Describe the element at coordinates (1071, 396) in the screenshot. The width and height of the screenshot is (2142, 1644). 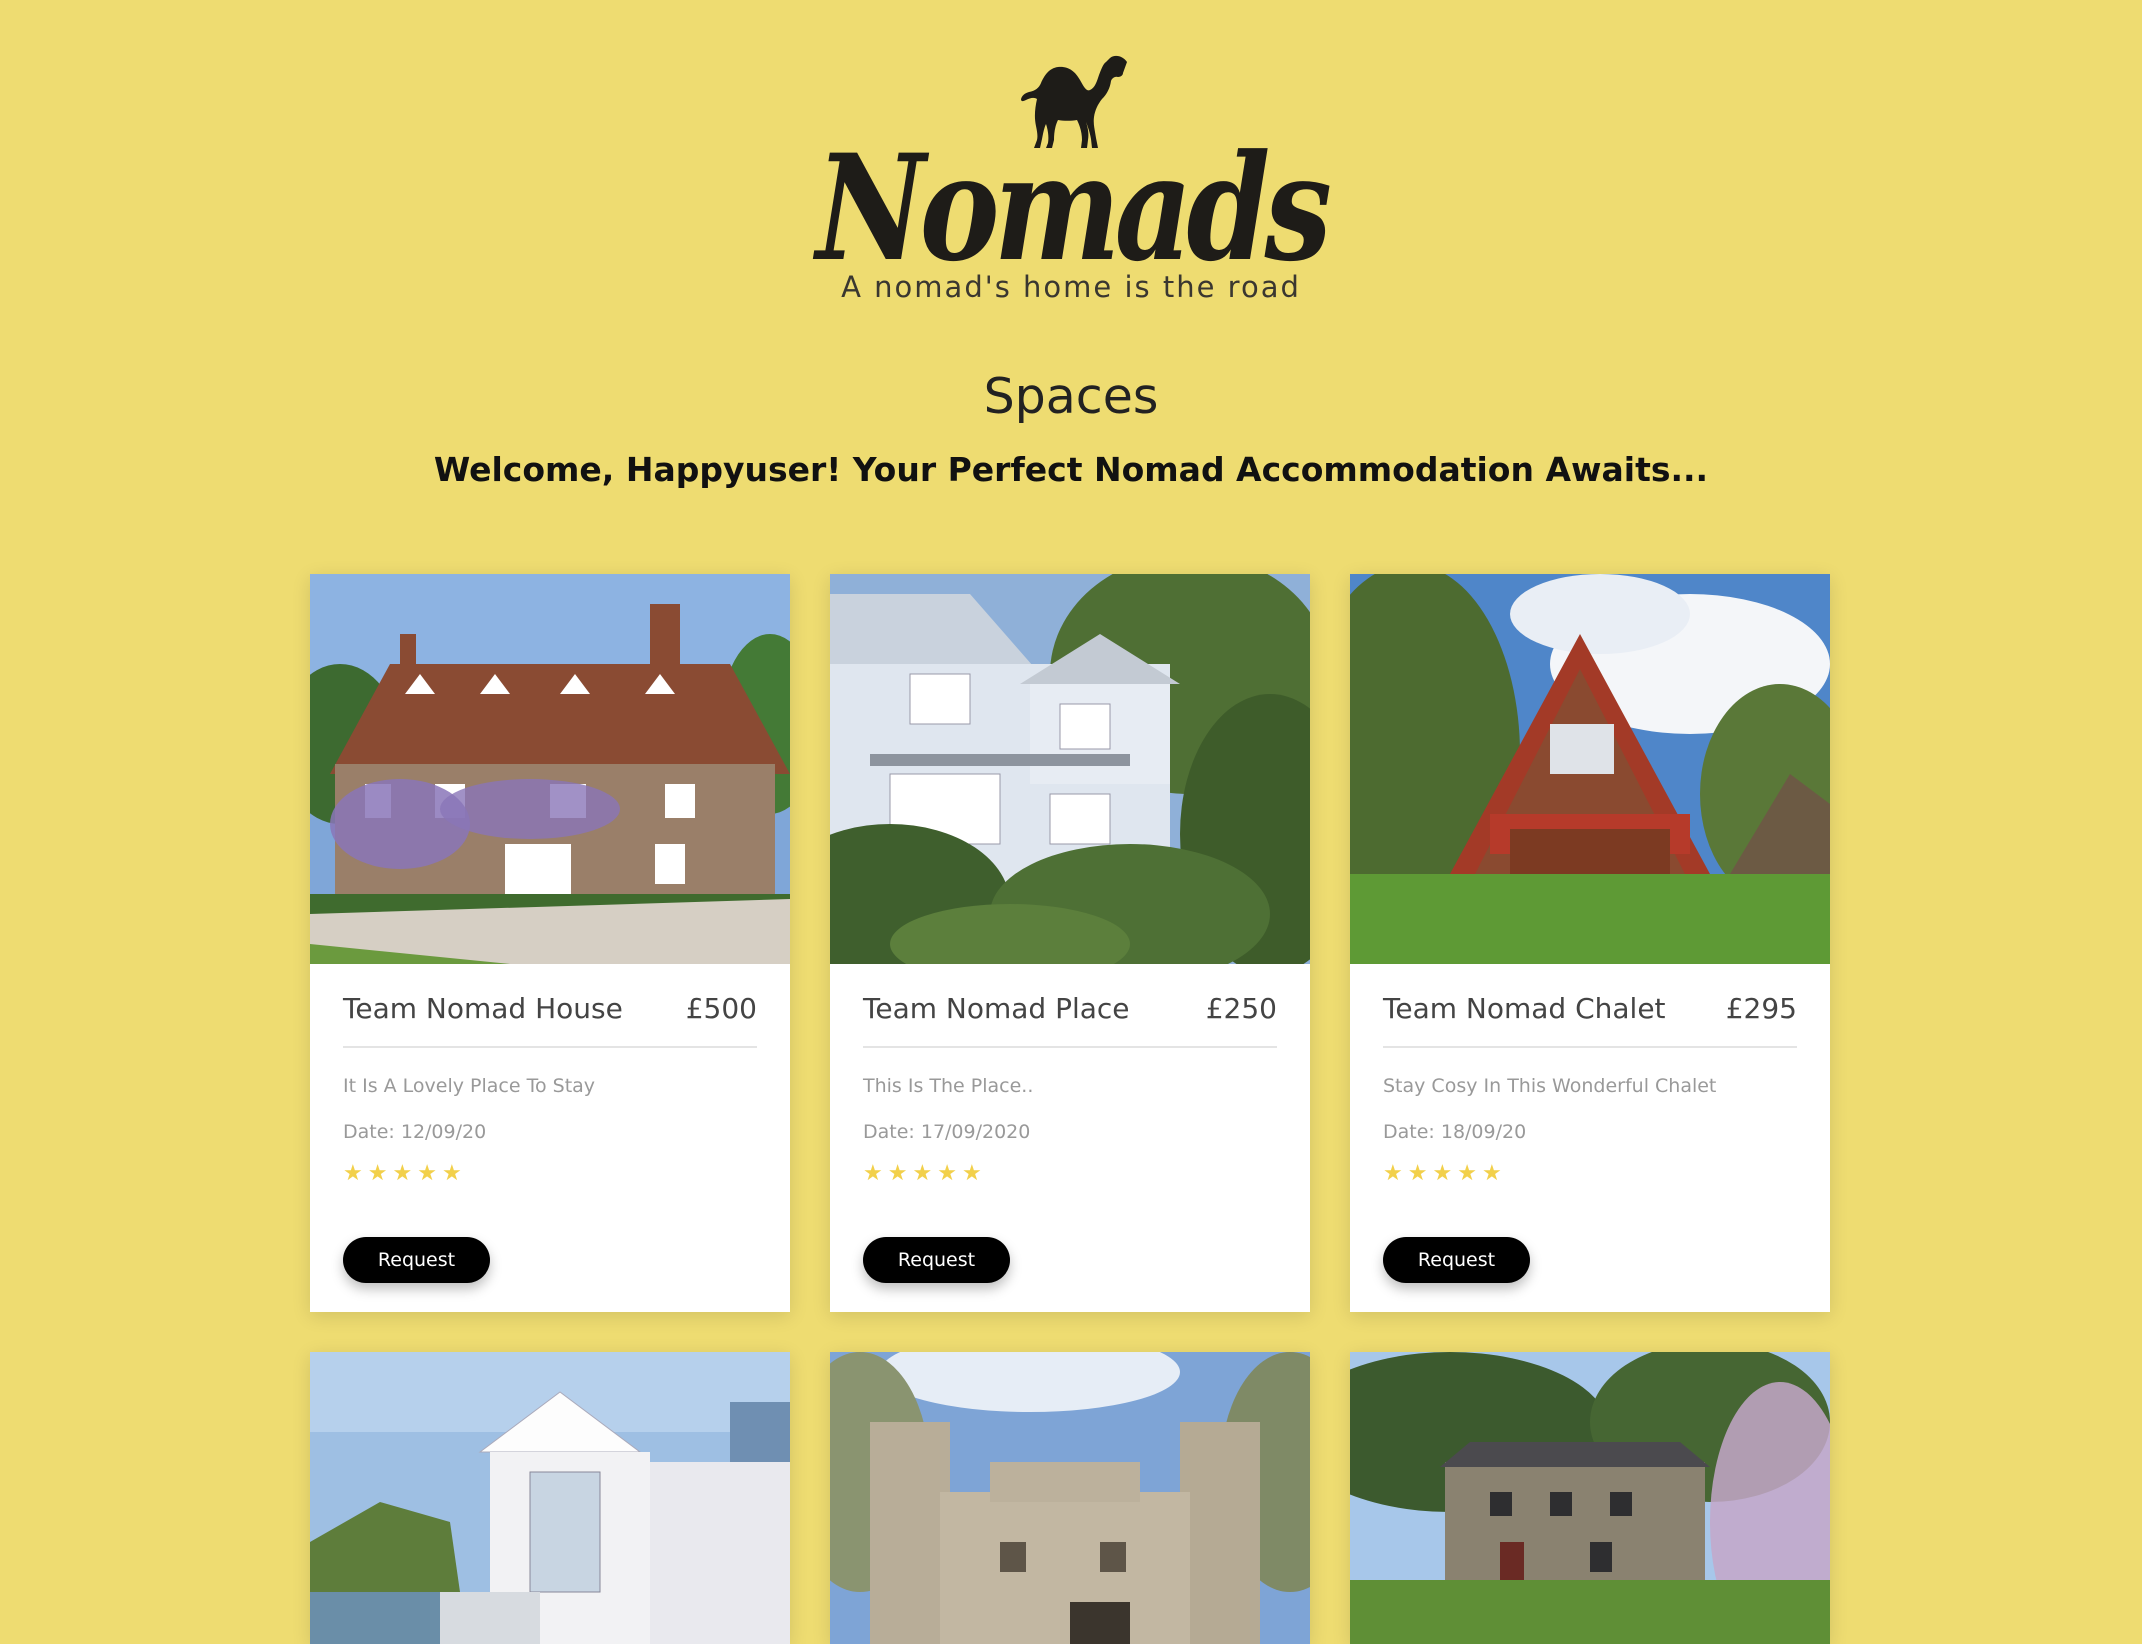
I see `page-title: Spaces` at that location.